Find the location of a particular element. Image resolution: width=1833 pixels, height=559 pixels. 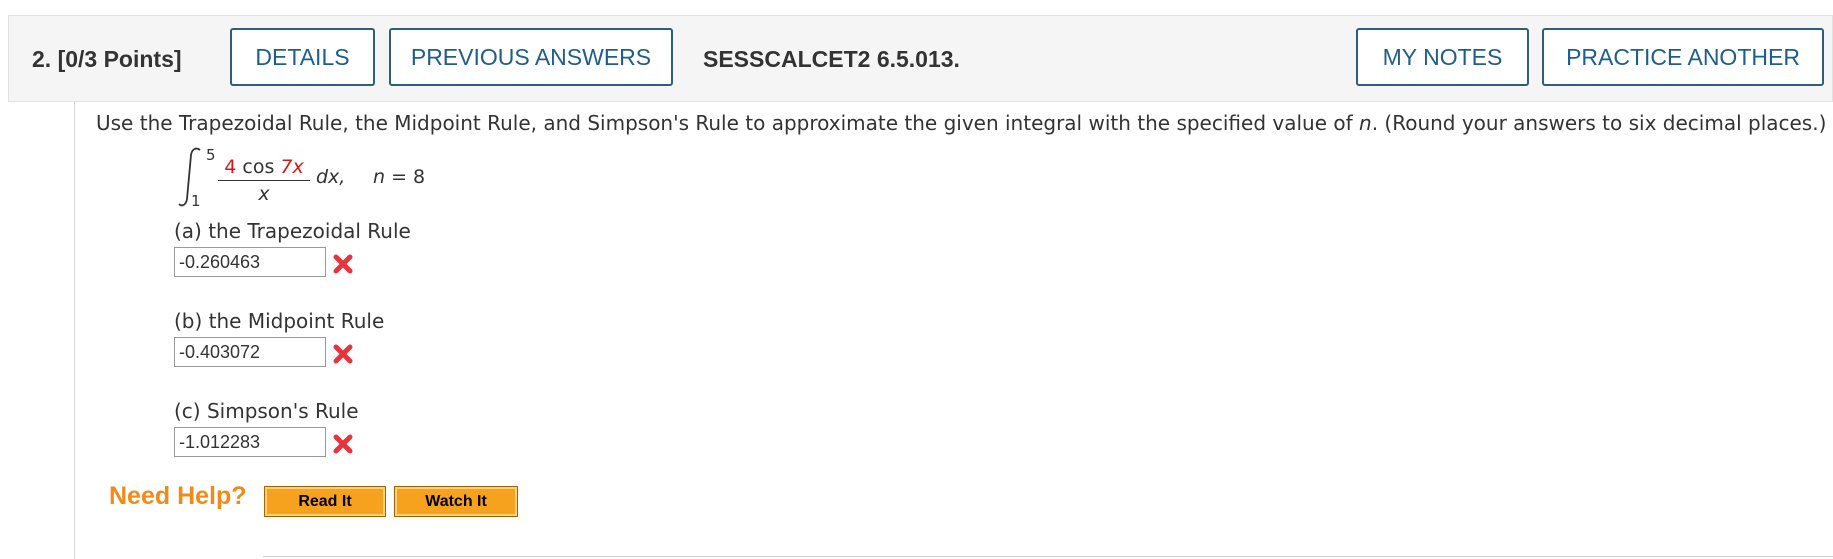

part-c-label: (c) Simpson's Rule is located at coordinates (266, 411).